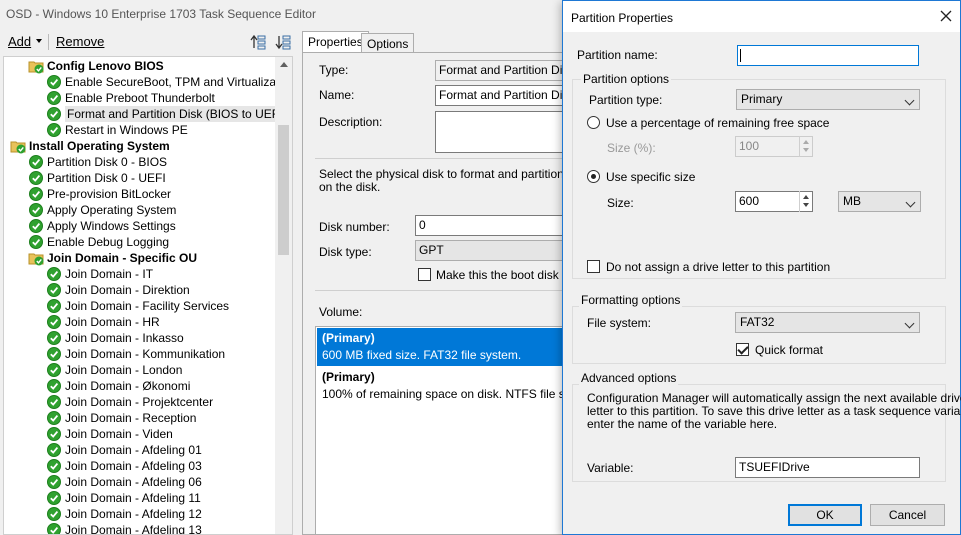 This screenshot has width=961, height=535. I want to click on tree-step: Restart in Windows PE, so click(117, 130).